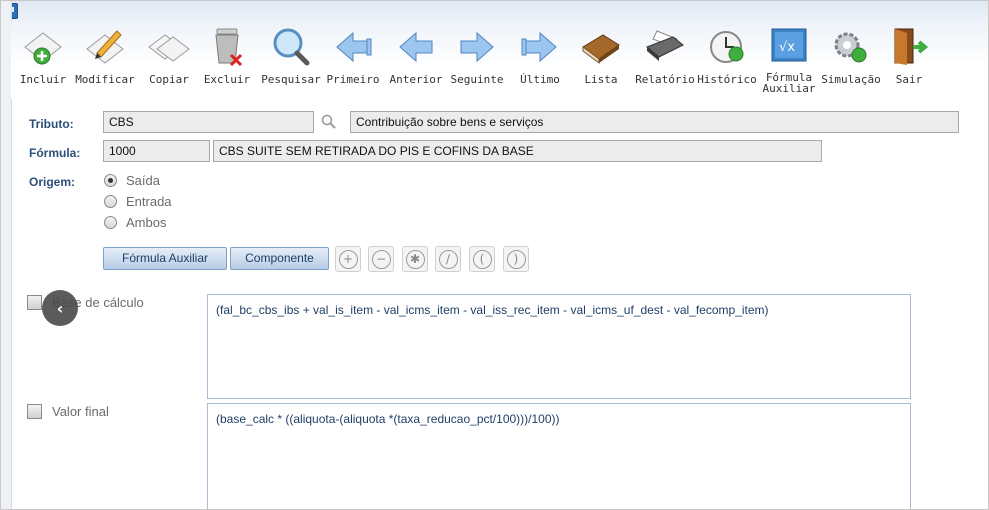  What do you see at coordinates (416, 47) in the screenshot?
I see `previous-arrow-icon` at bounding box center [416, 47].